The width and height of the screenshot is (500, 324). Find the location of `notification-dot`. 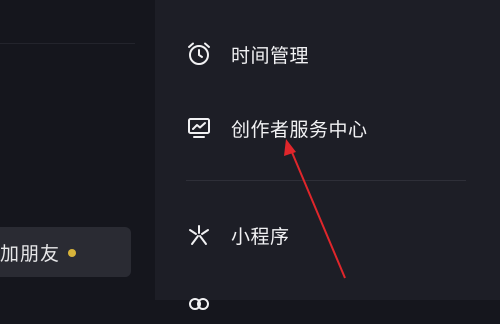

notification-dot is located at coordinates (72, 253).